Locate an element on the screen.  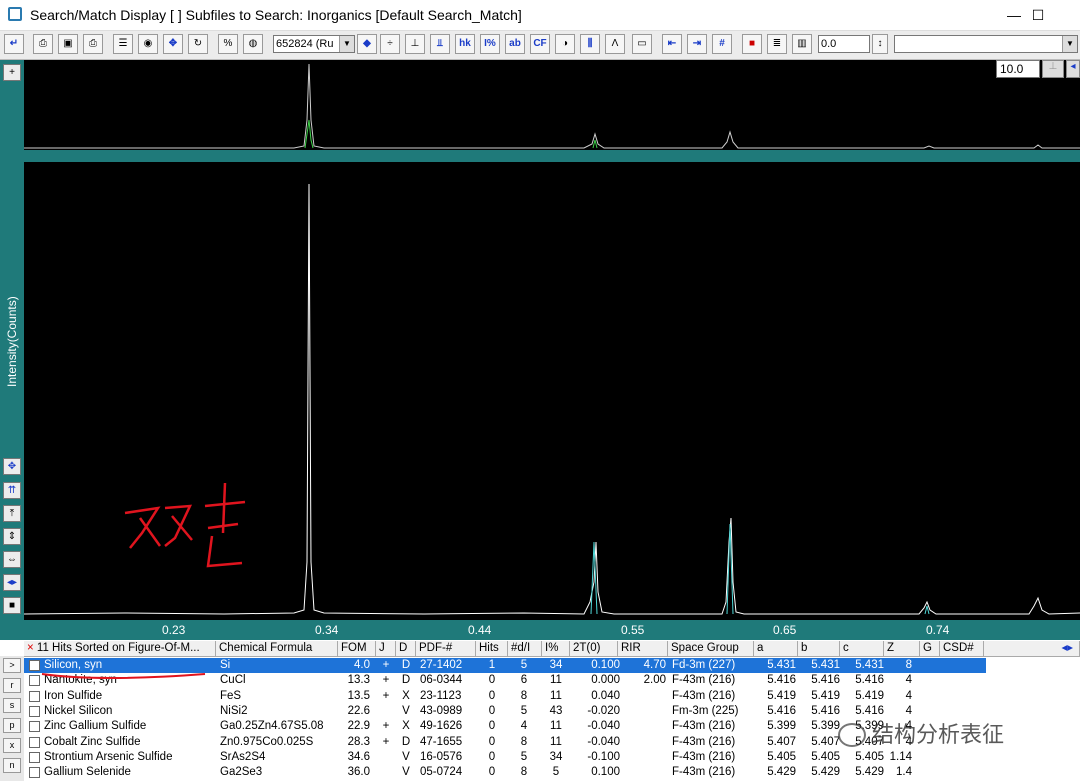
cell-sg: Fd-3m (227) is located at coordinates (704, 665).